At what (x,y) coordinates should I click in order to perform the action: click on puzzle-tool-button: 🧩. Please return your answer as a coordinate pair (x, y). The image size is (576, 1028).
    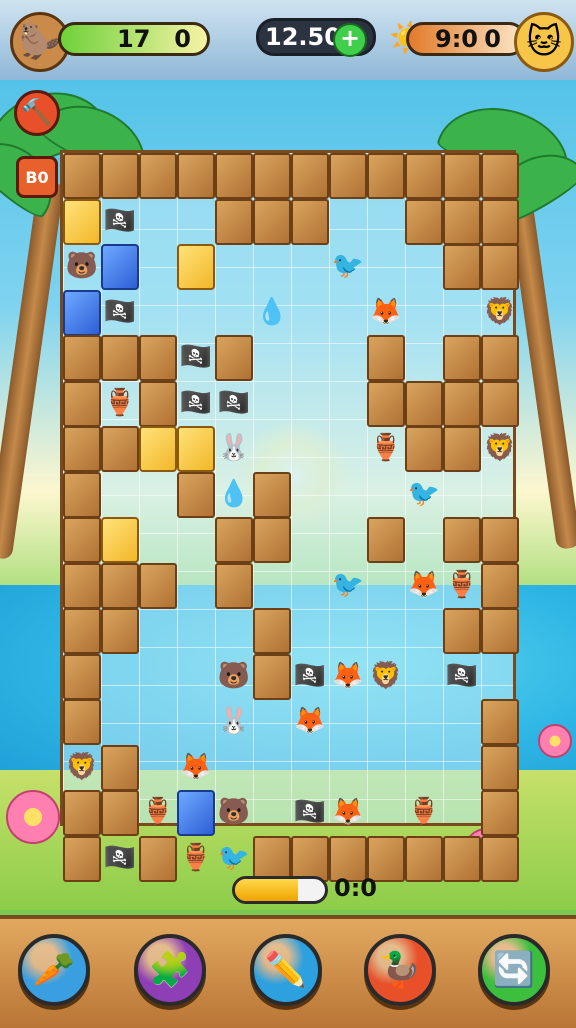
    Looking at the image, I should click on (170, 970).